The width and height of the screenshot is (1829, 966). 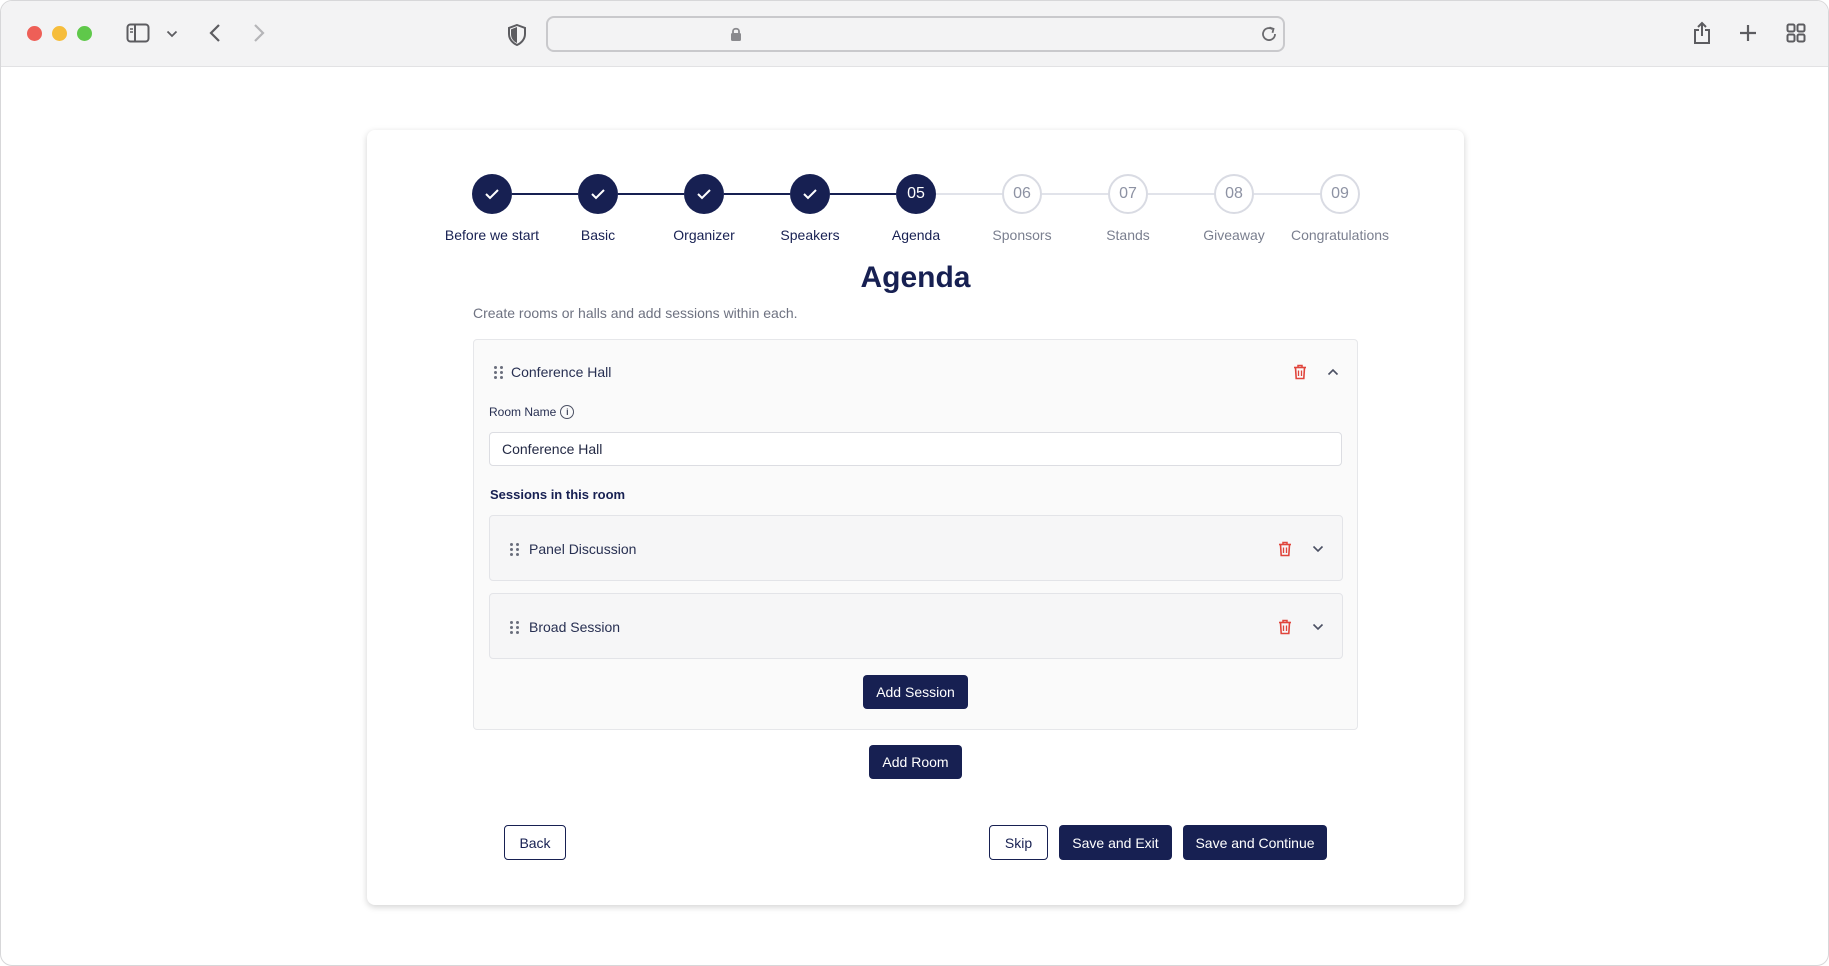 What do you see at coordinates (916, 626) in the screenshot?
I see `session-item: Broad Session` at bounding box center [916, 626].